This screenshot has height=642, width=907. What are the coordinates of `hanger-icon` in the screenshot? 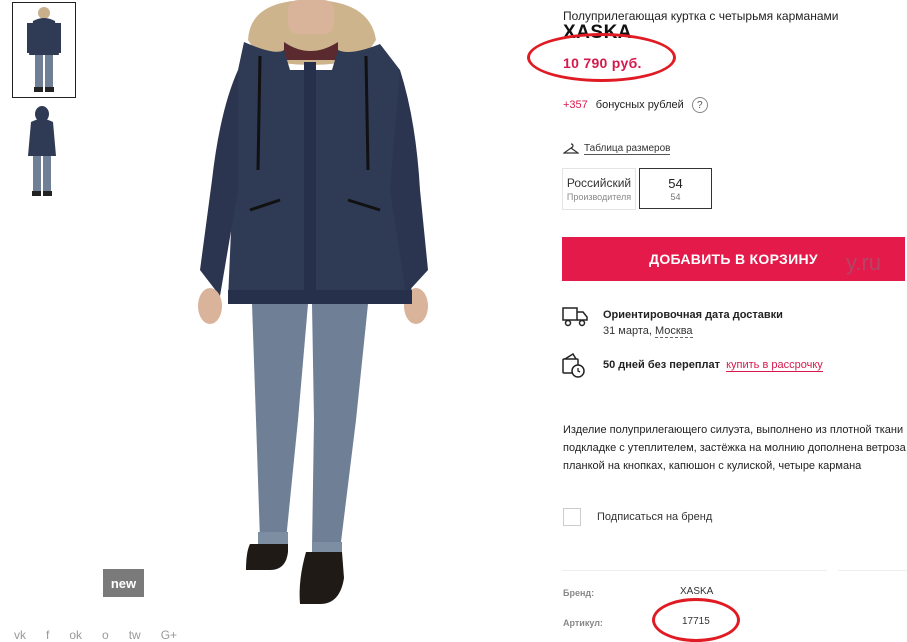 It's located at (571, 148).